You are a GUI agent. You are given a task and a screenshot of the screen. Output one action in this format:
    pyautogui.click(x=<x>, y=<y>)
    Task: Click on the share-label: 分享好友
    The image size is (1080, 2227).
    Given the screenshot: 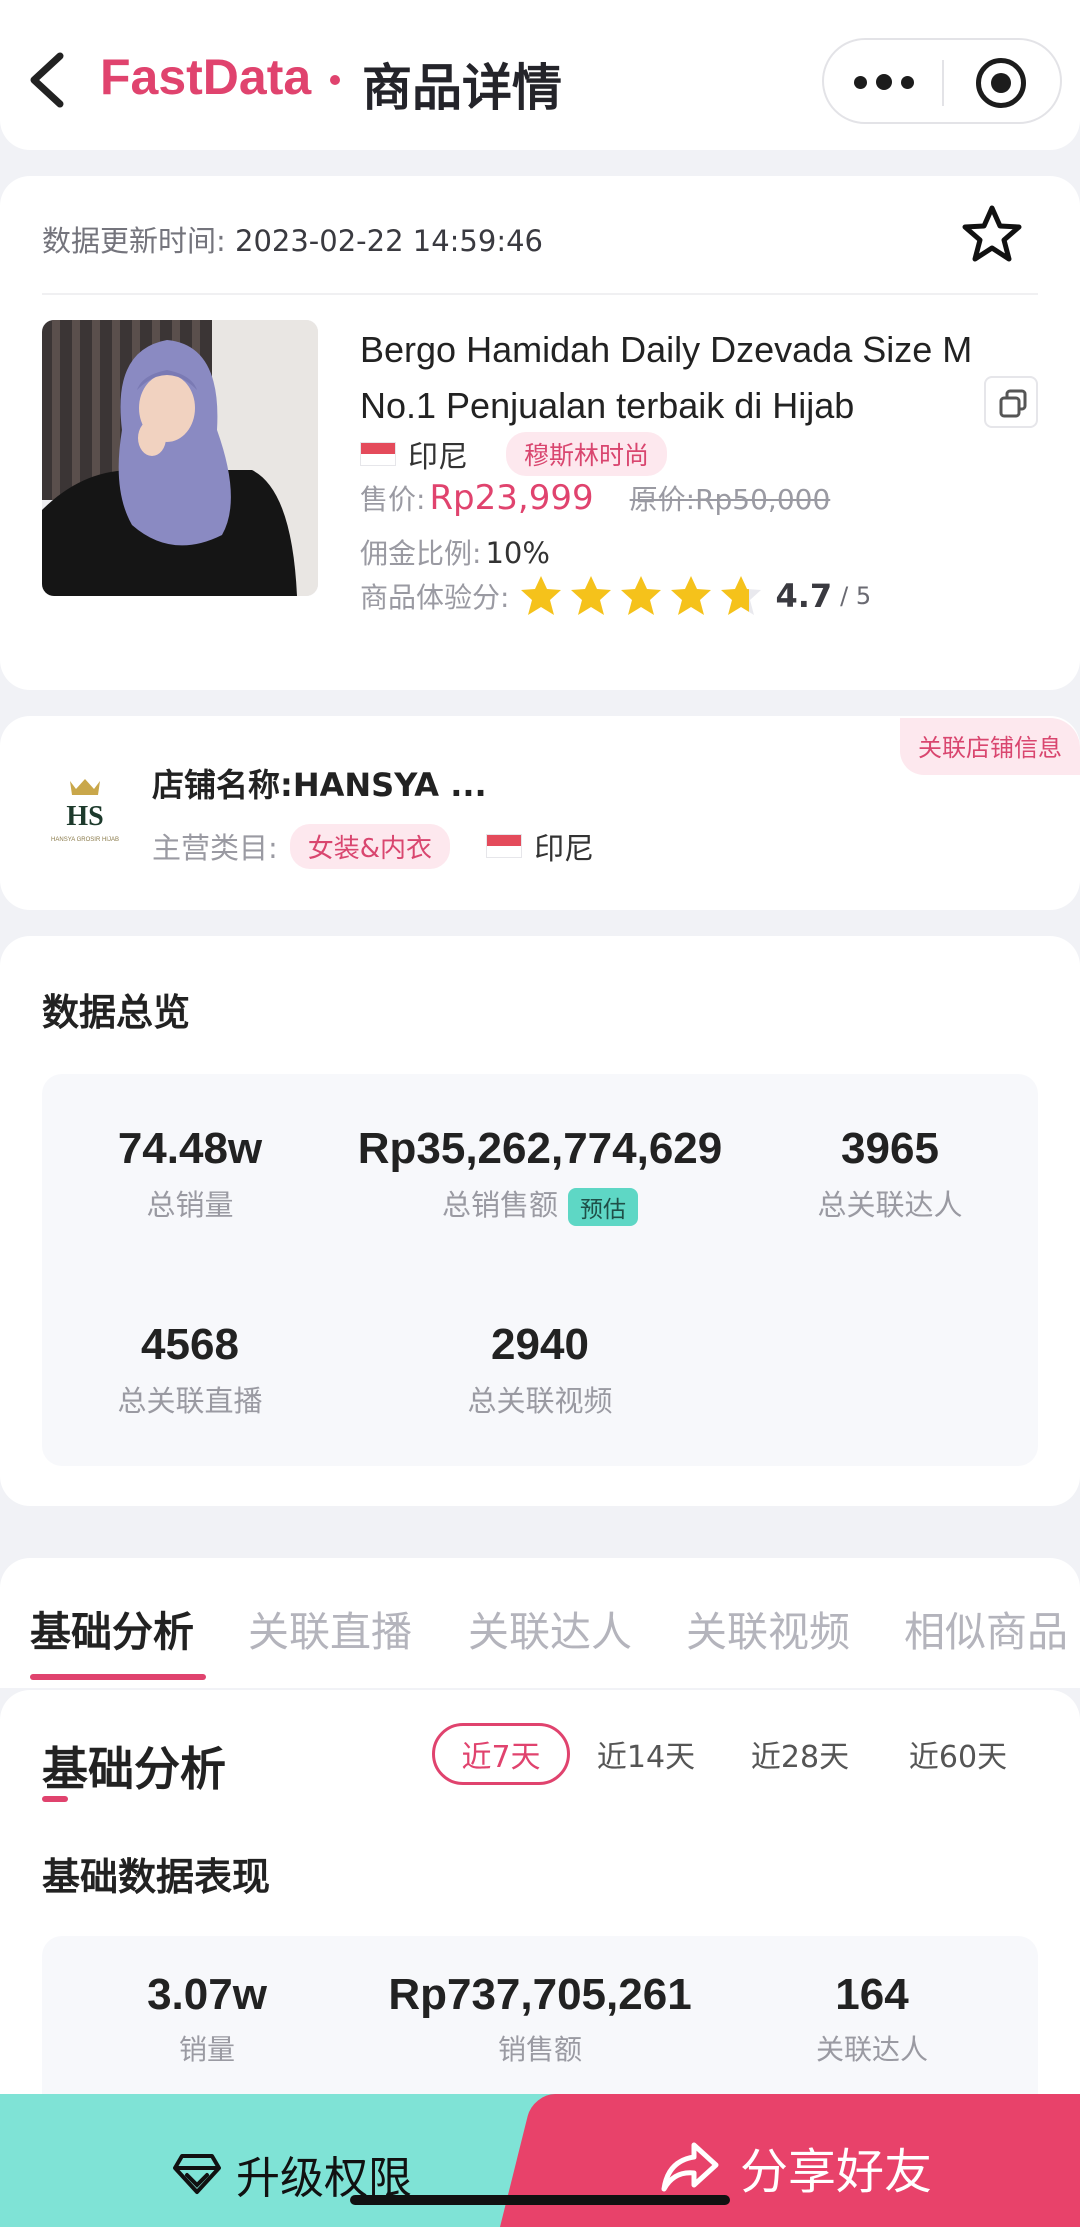 What is the action you would take?
    pyautogui.click(x=796, y=2167)
    